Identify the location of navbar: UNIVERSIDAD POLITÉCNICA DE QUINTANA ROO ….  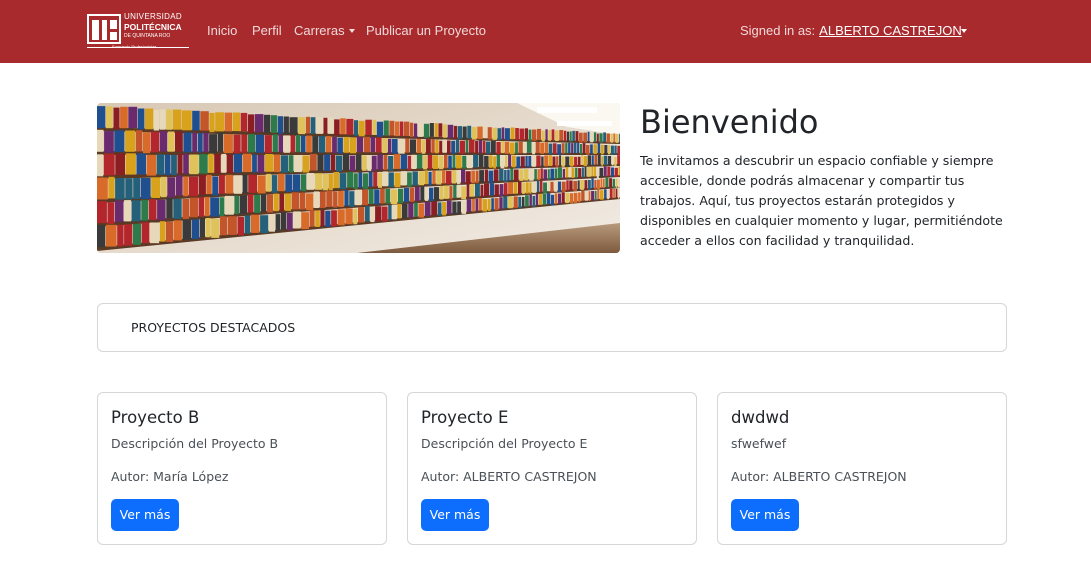
(545, 31).